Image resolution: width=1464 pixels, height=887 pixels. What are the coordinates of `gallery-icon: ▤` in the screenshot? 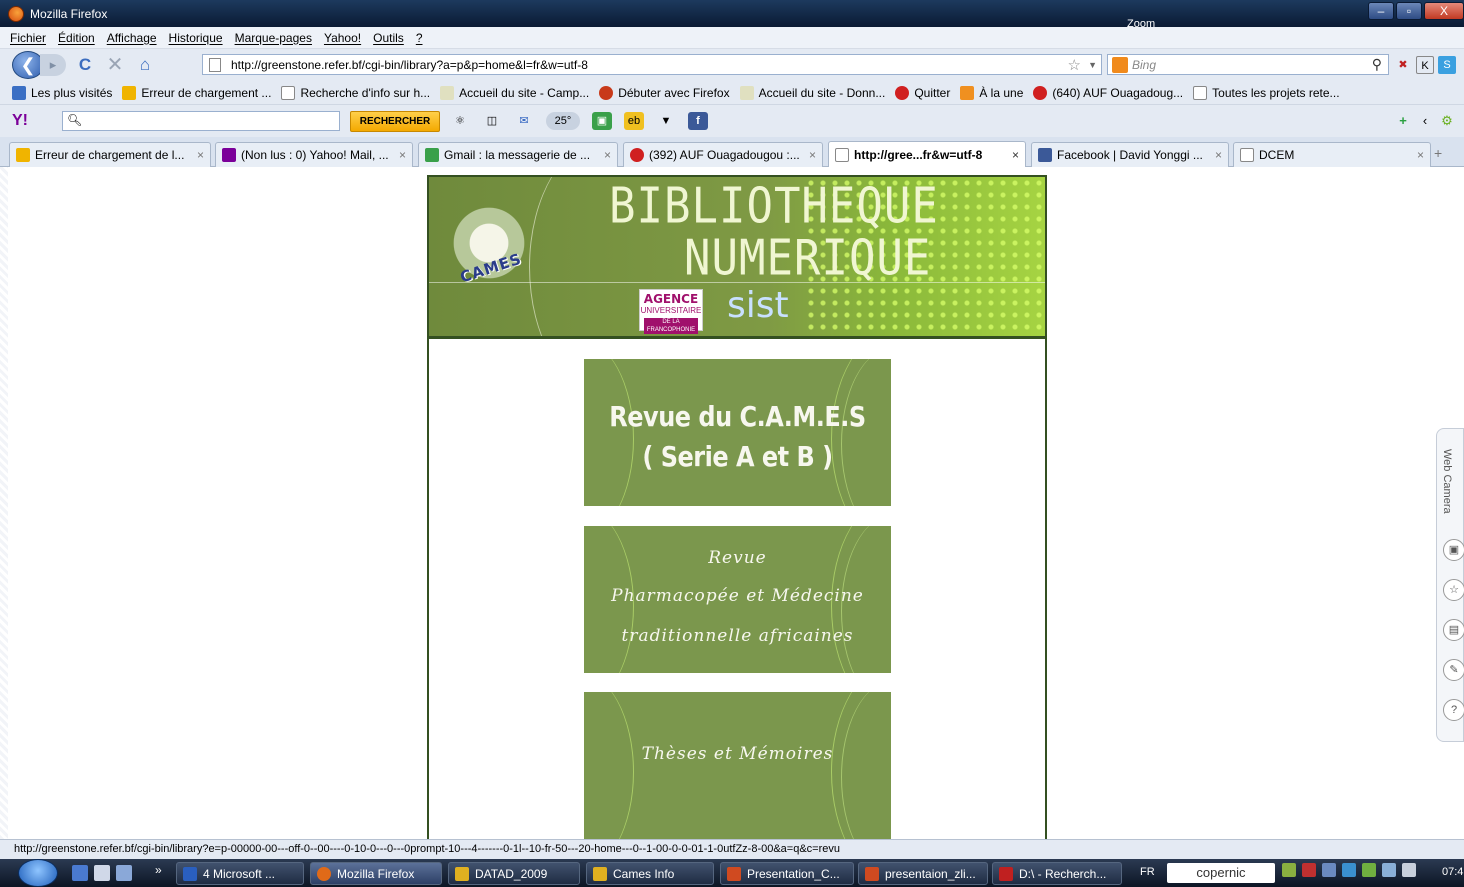 It's located at (1453, 630).